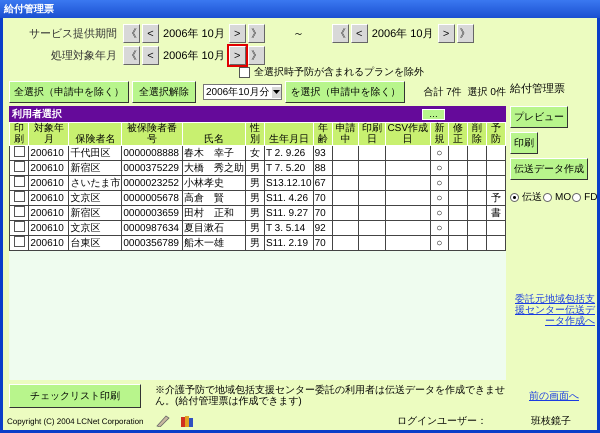  I want to click on login-user: 班枝鏡子, so click(551, 421).